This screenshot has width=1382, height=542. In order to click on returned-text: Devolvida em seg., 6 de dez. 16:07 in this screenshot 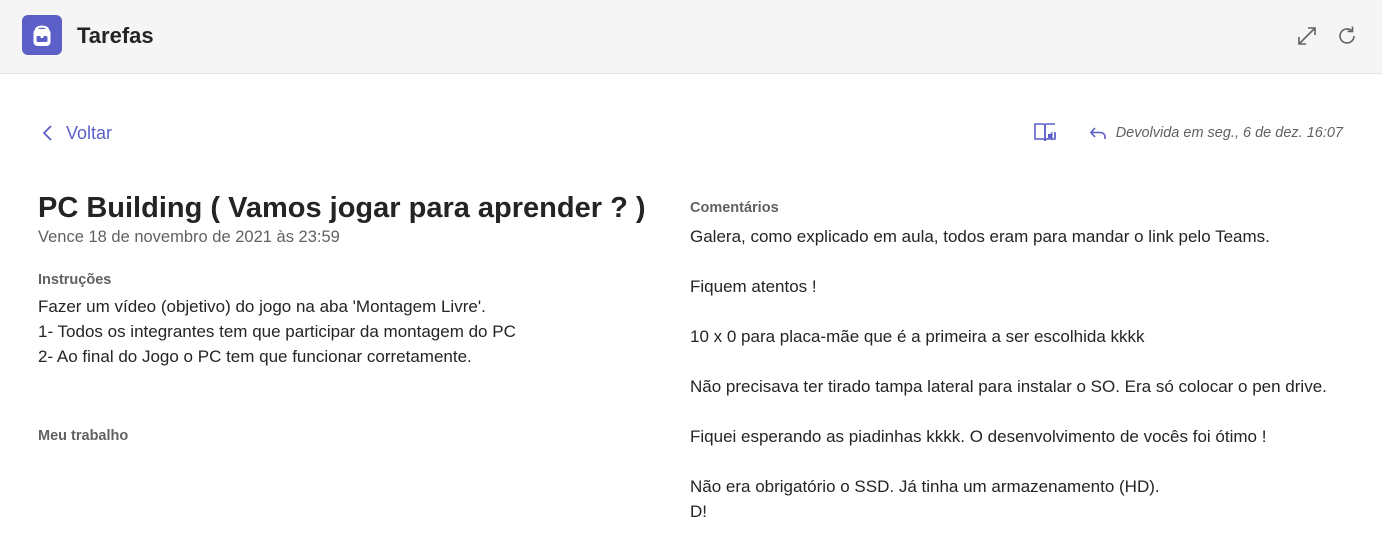, I will do `click(1229, 133)`.